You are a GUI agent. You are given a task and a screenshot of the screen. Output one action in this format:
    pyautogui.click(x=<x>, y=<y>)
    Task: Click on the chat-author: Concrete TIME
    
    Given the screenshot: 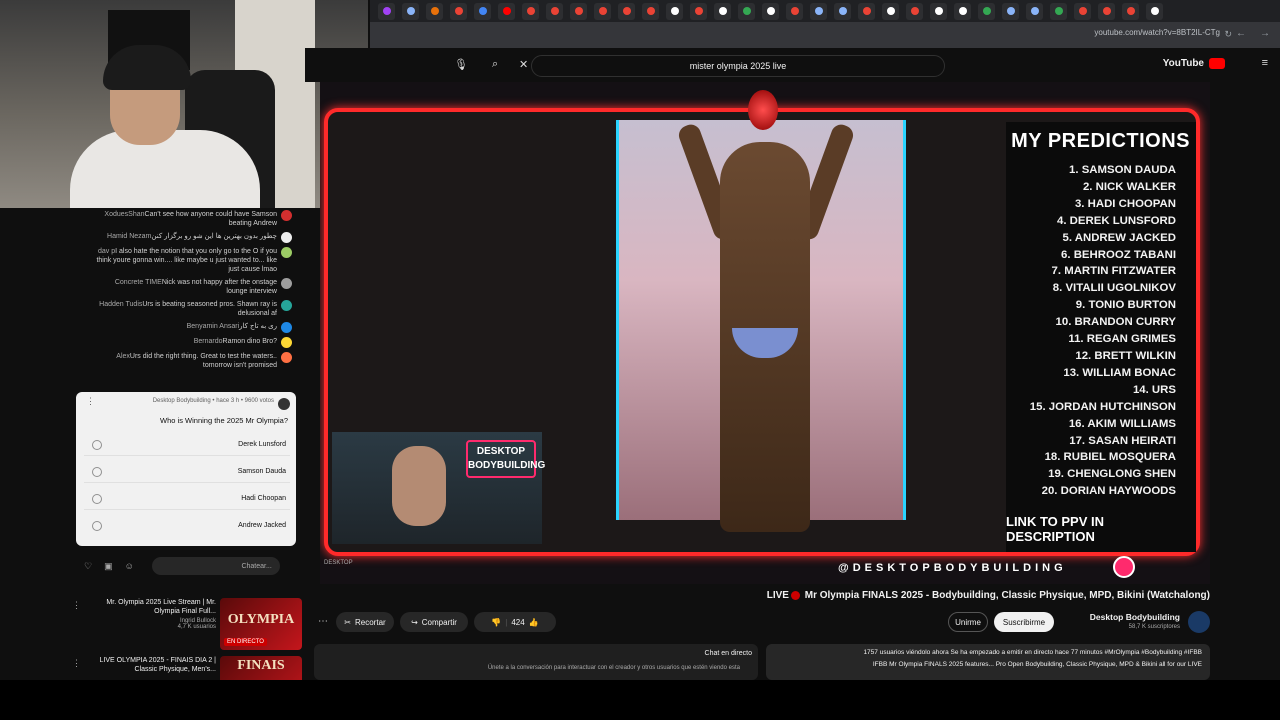 What is the action you would take?
    pyautogui.click(x=138, y=282)
    